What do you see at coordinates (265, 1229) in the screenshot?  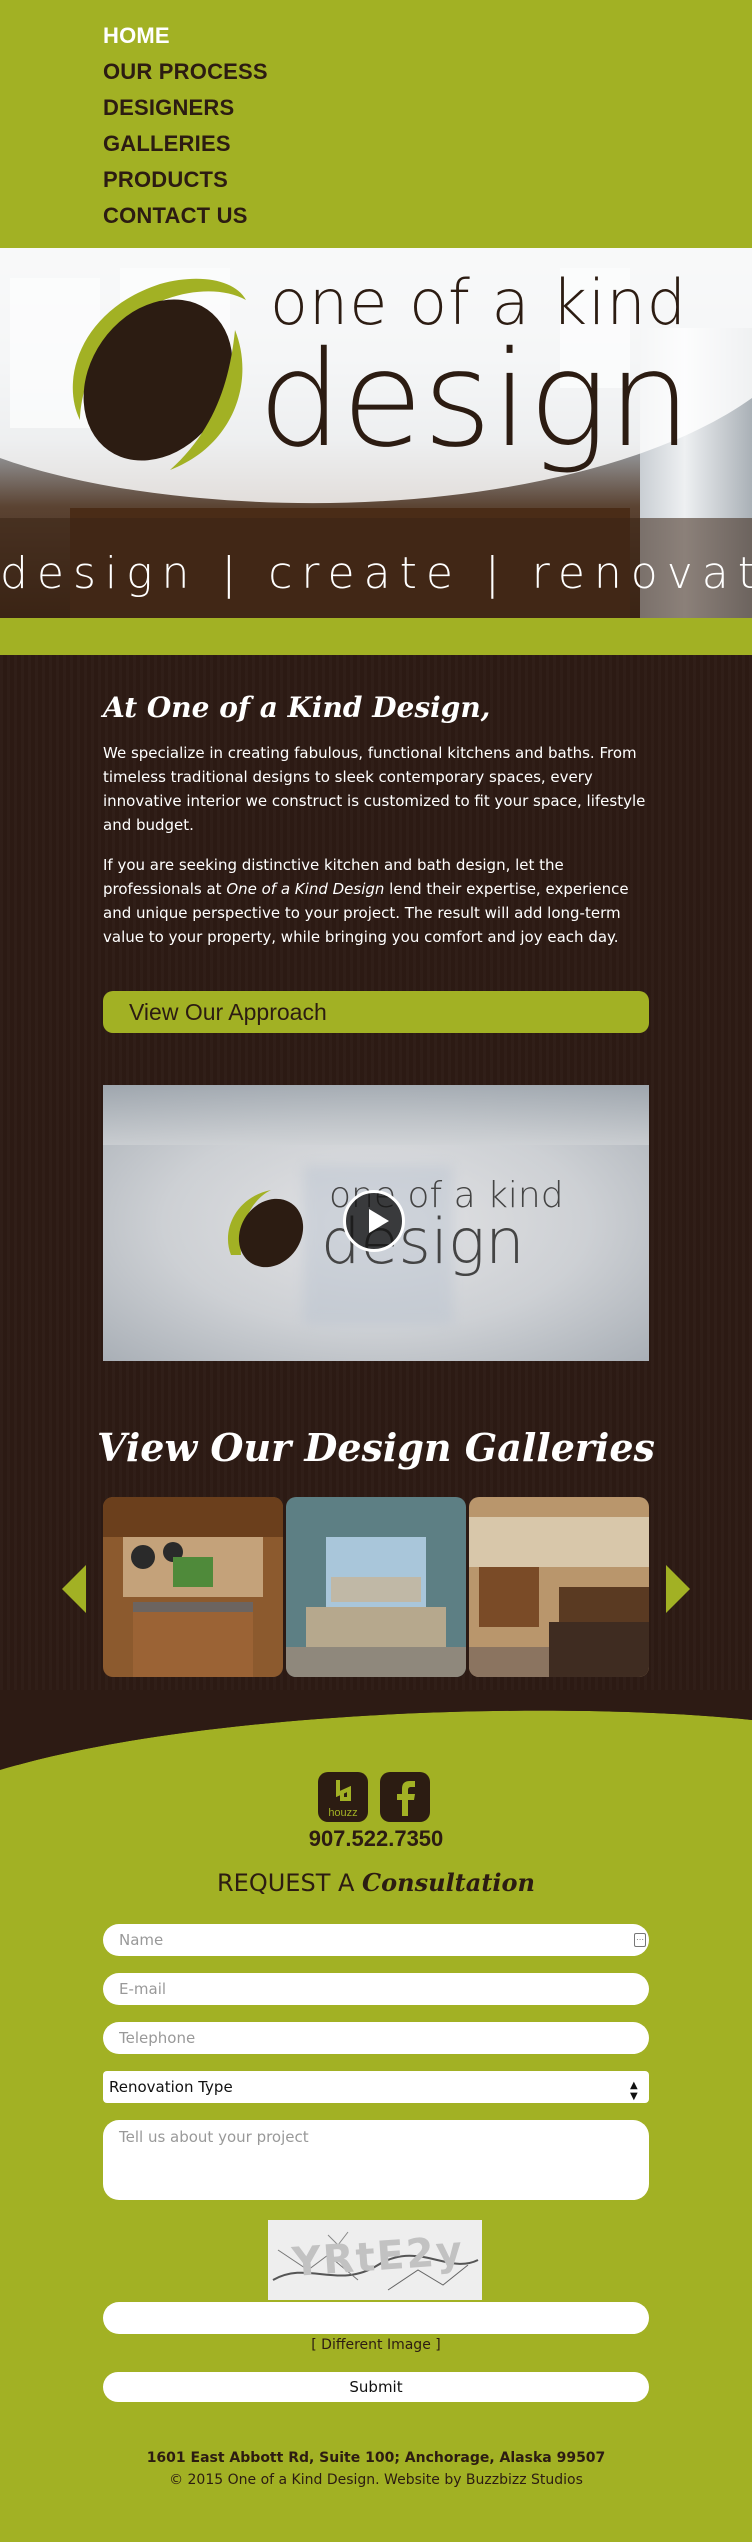 I see `video-logo-mark-icon` at bounding box center [265, 1229].